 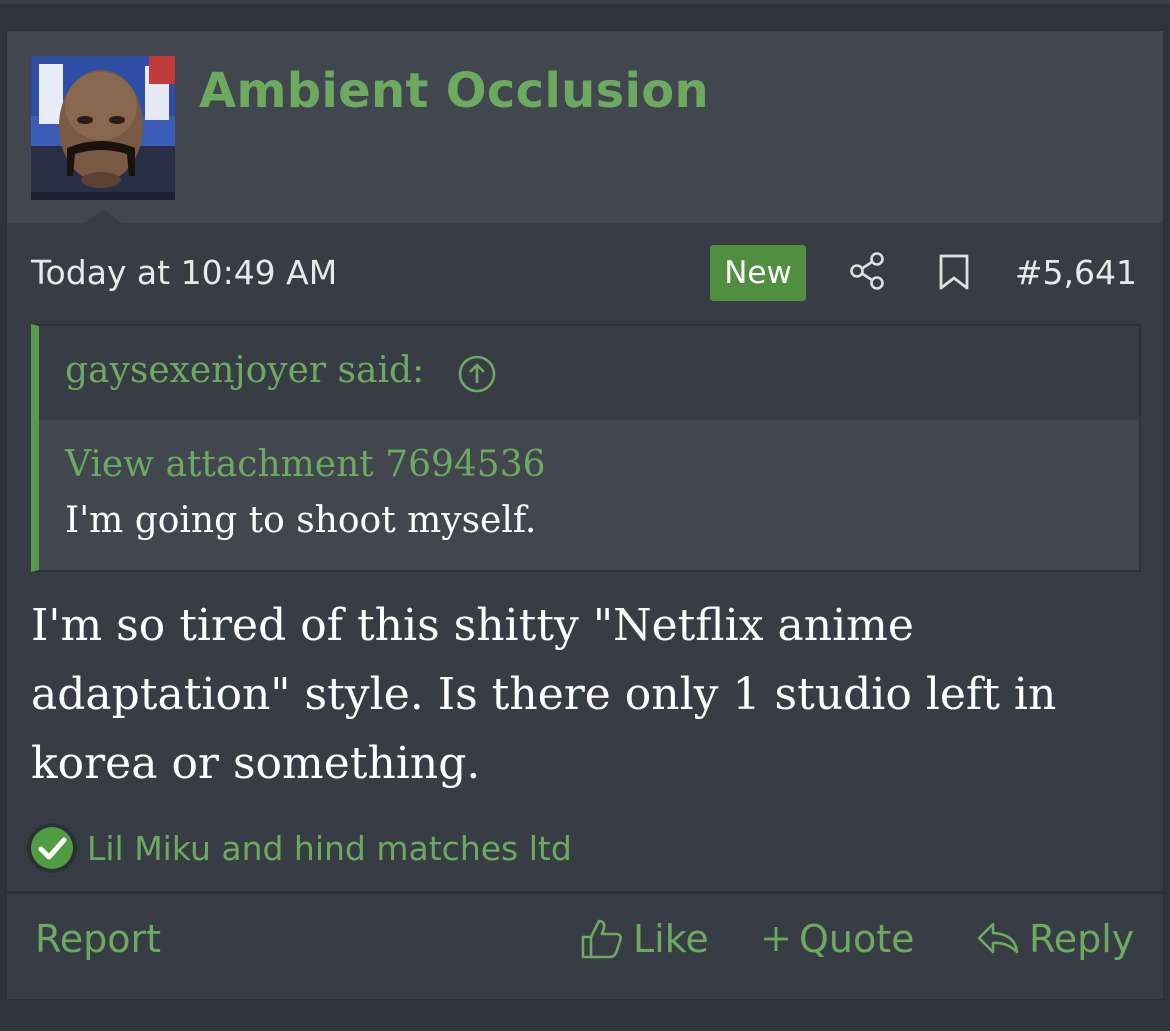 What do you see at coordinates (776, 939) in the screenshot?
I see `plus-icon` at bounding box center [776, 939].